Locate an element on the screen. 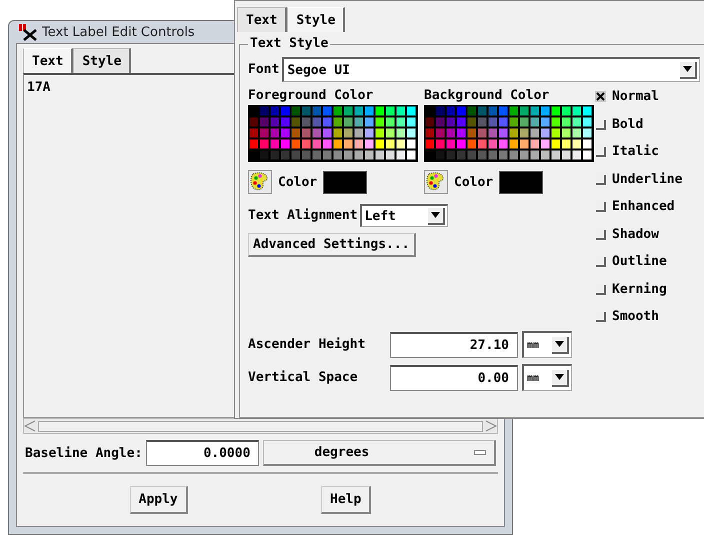 Image resolution: width=704 pixels, height=535 pixels. app-logo-icon is located at coordinates (28, 32).